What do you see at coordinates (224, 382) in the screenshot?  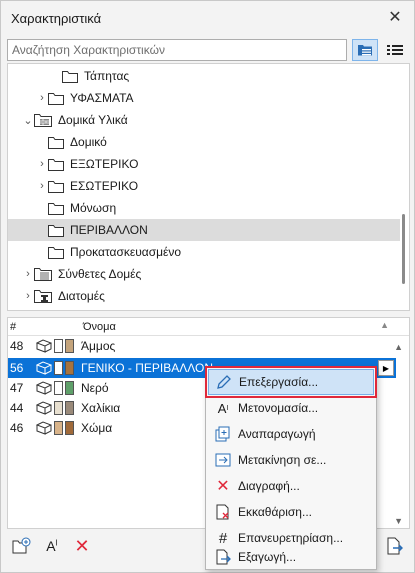 I see `pencil-icon` at bounding box center [224, 382].